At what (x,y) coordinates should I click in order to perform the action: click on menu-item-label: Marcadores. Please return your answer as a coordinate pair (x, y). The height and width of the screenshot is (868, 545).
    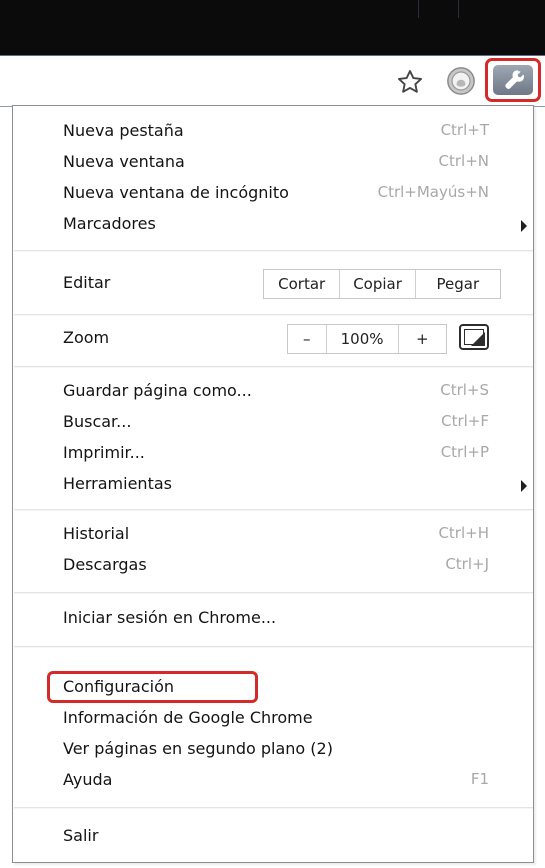
    Looking at the image, I should click on (109, 223).